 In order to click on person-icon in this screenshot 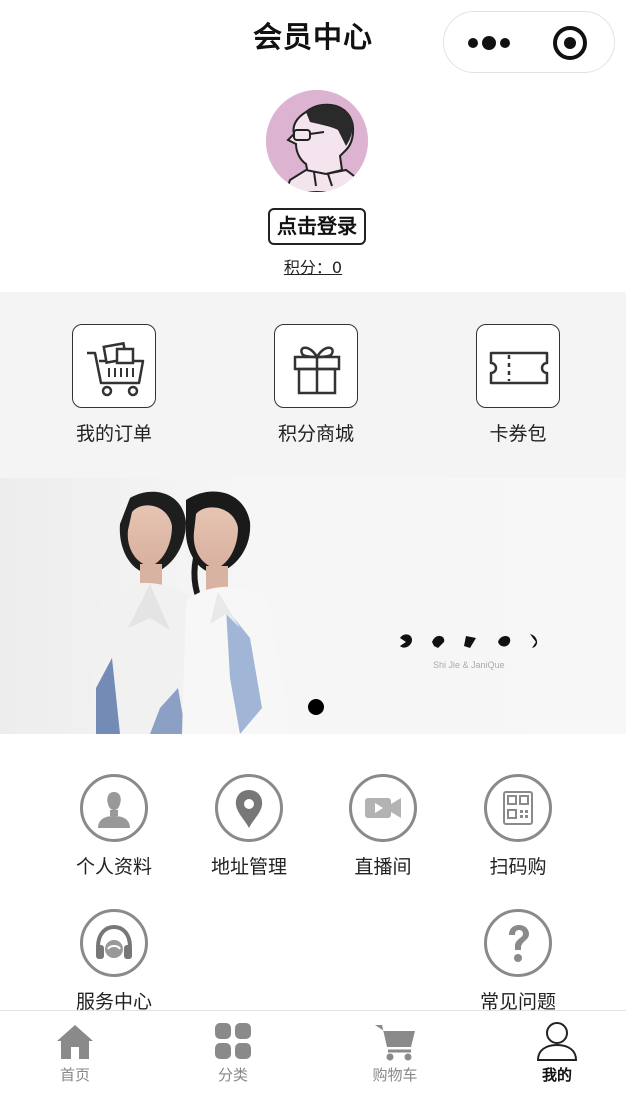, I will do `click(557, 1041)`.